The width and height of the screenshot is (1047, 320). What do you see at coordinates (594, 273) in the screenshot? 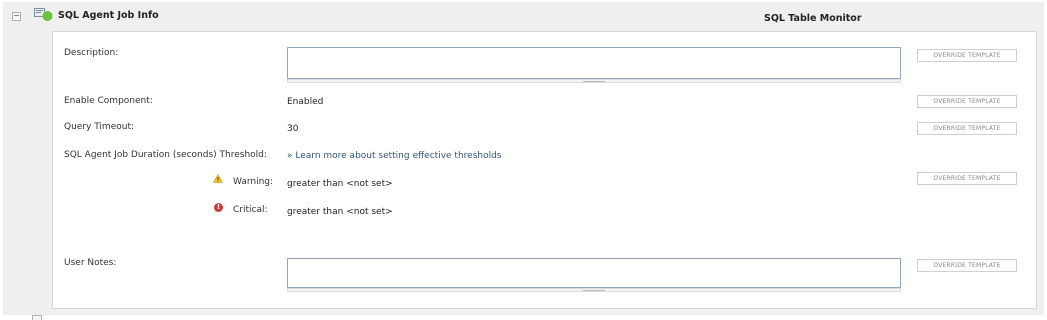
I see `user-notes-input` at bounding box center [594, 273].